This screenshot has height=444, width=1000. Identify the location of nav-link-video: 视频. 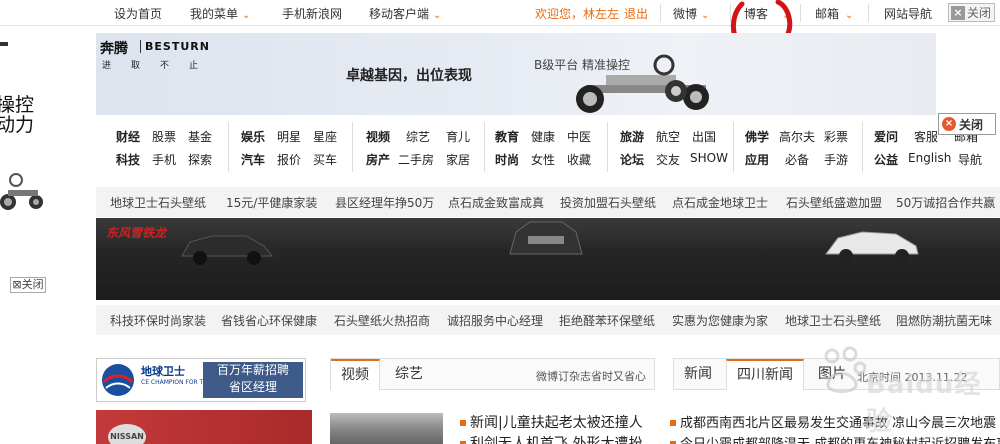
(378, 136).